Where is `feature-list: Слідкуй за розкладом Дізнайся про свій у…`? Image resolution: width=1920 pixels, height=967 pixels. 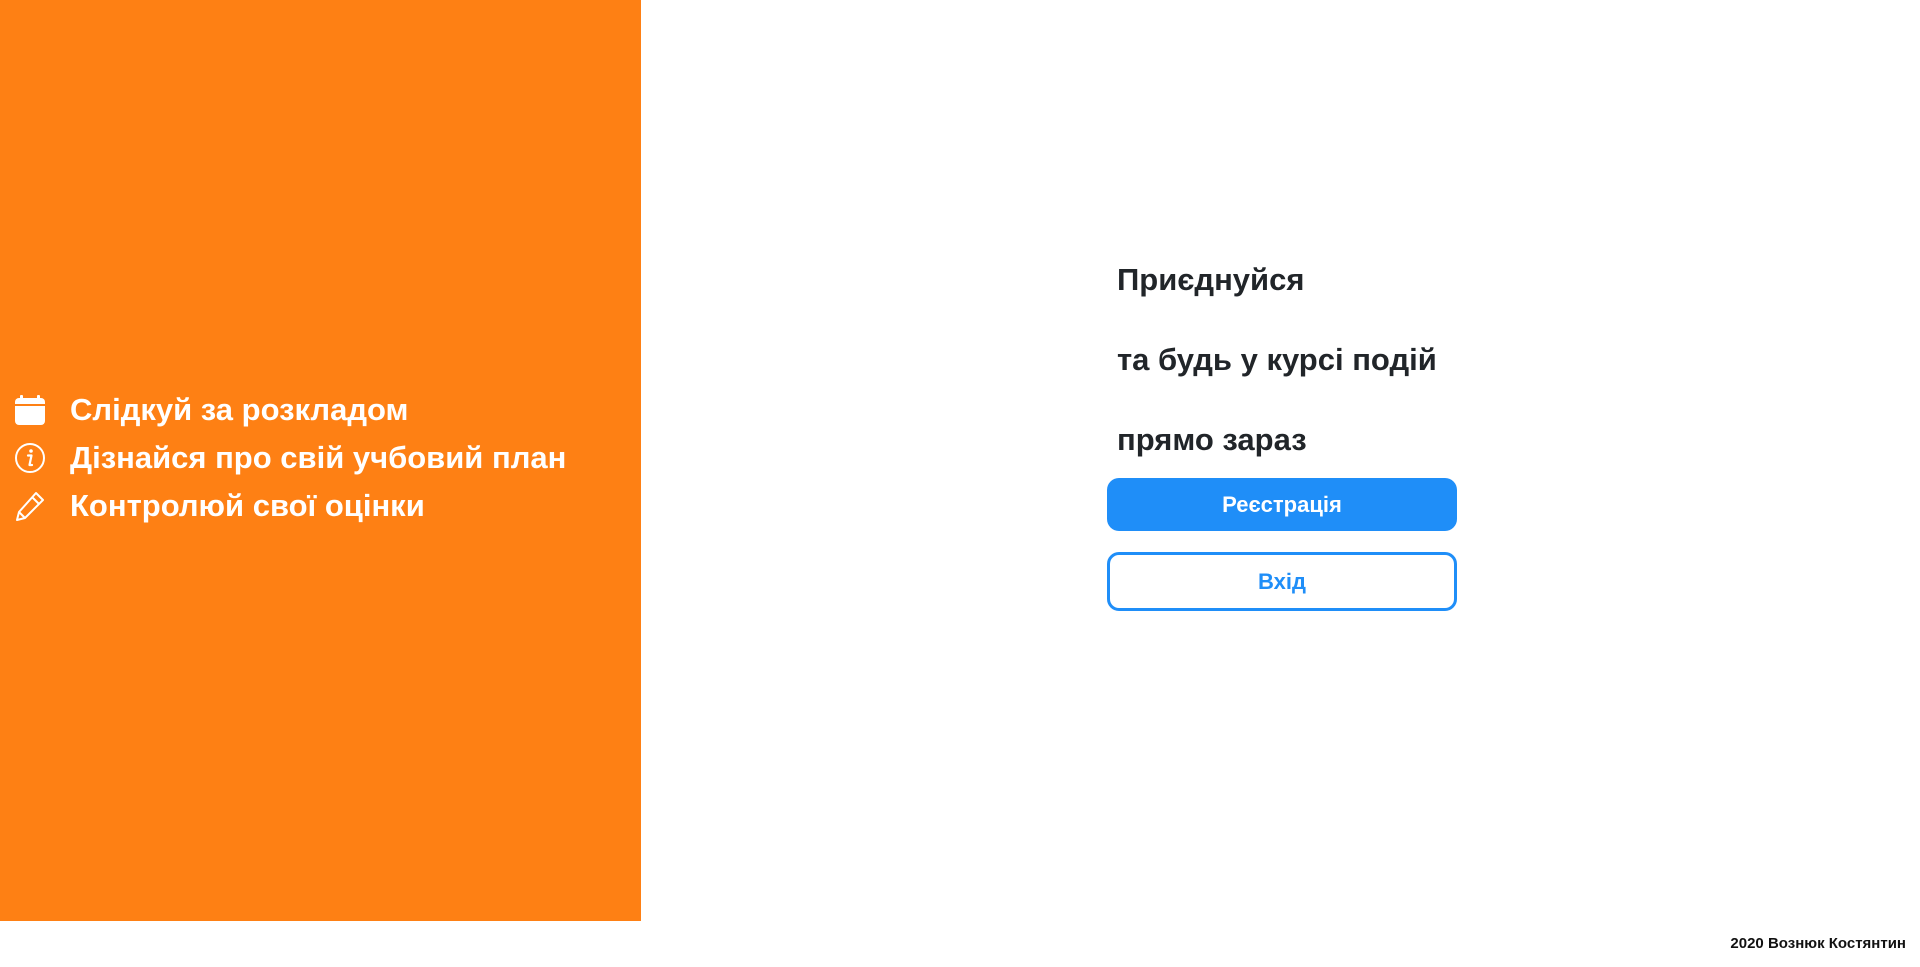 feature-list: Слідкуй за розкладом Дізнайся про свій у… is located at coordinates (290, 457).